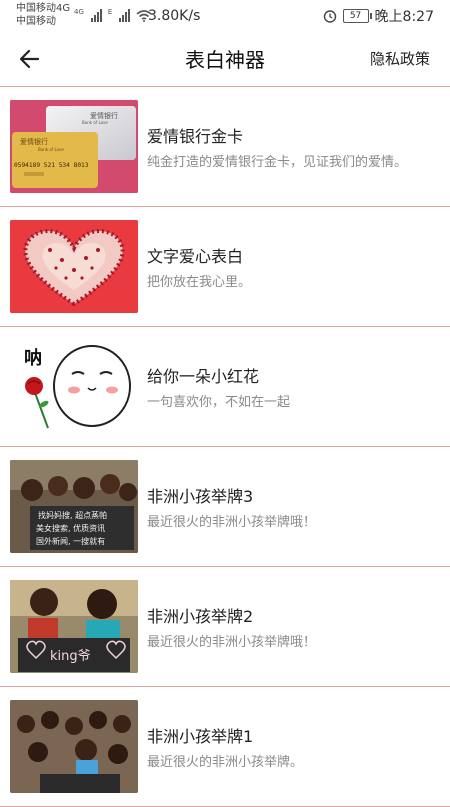 Image resolution: width=450 pixels, height=807 pixels. I want to click on speech-text: 呐, so click(33, 358).